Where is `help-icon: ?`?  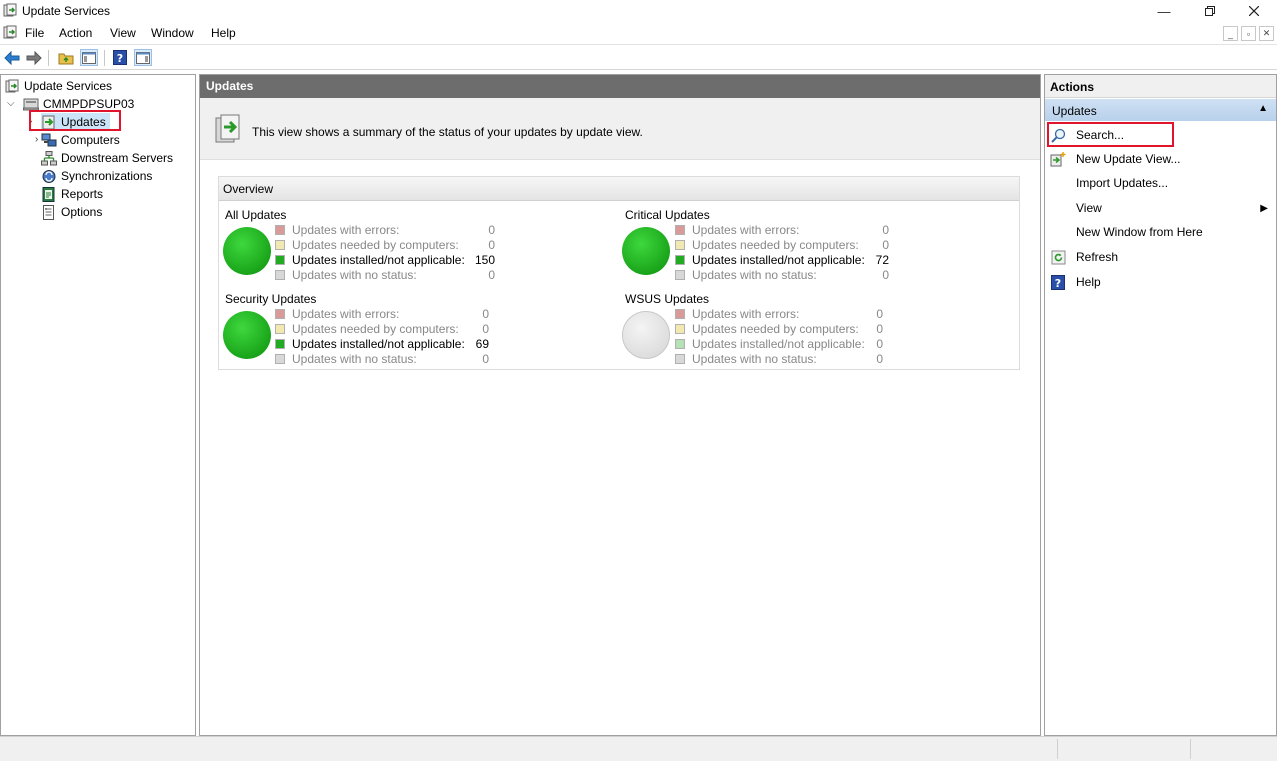 help-icon: ? is located at coordinates (120, 57).